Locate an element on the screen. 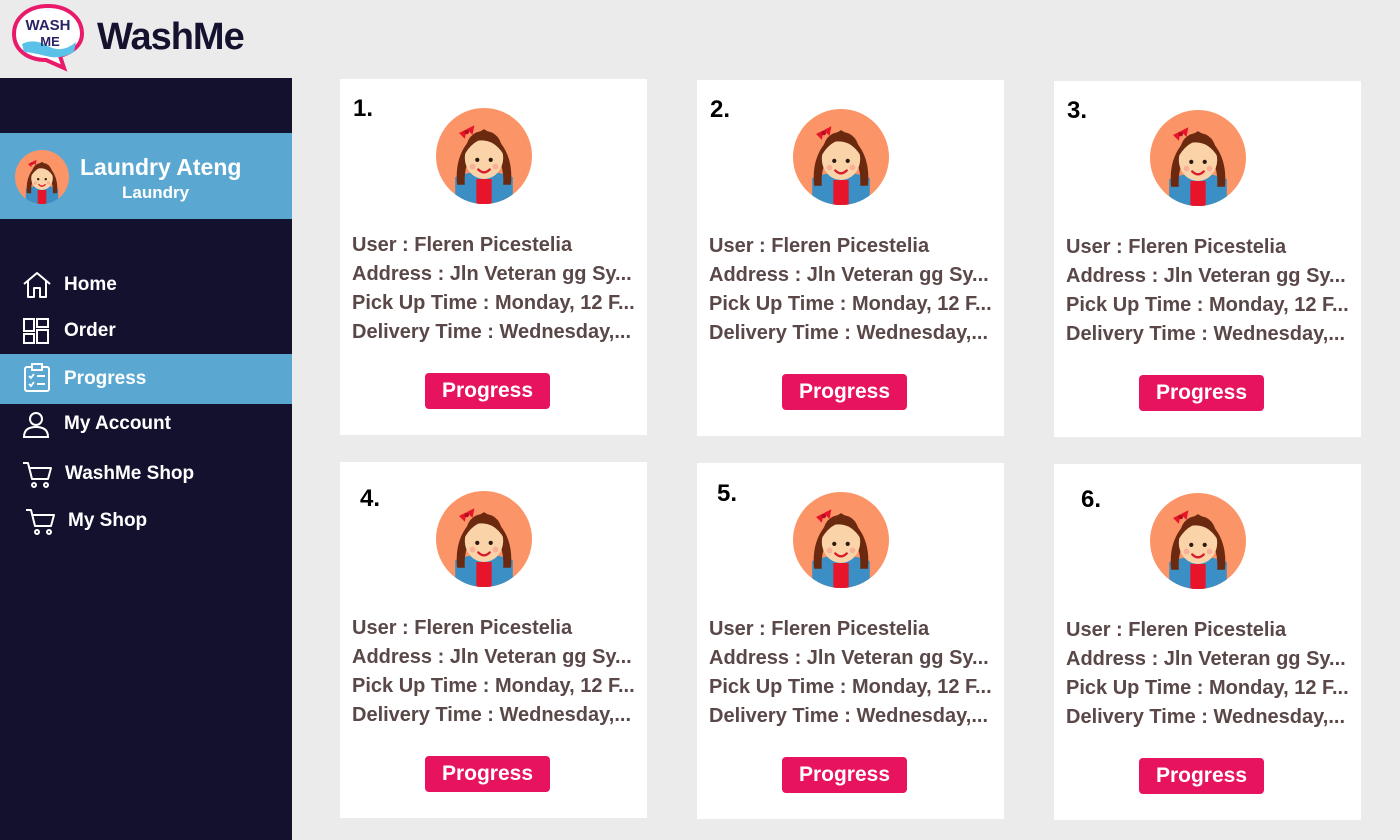 The height and width of the screenshot is (840, 1400). sidebar-item-label: Progress is located at coordinates (105, 378).